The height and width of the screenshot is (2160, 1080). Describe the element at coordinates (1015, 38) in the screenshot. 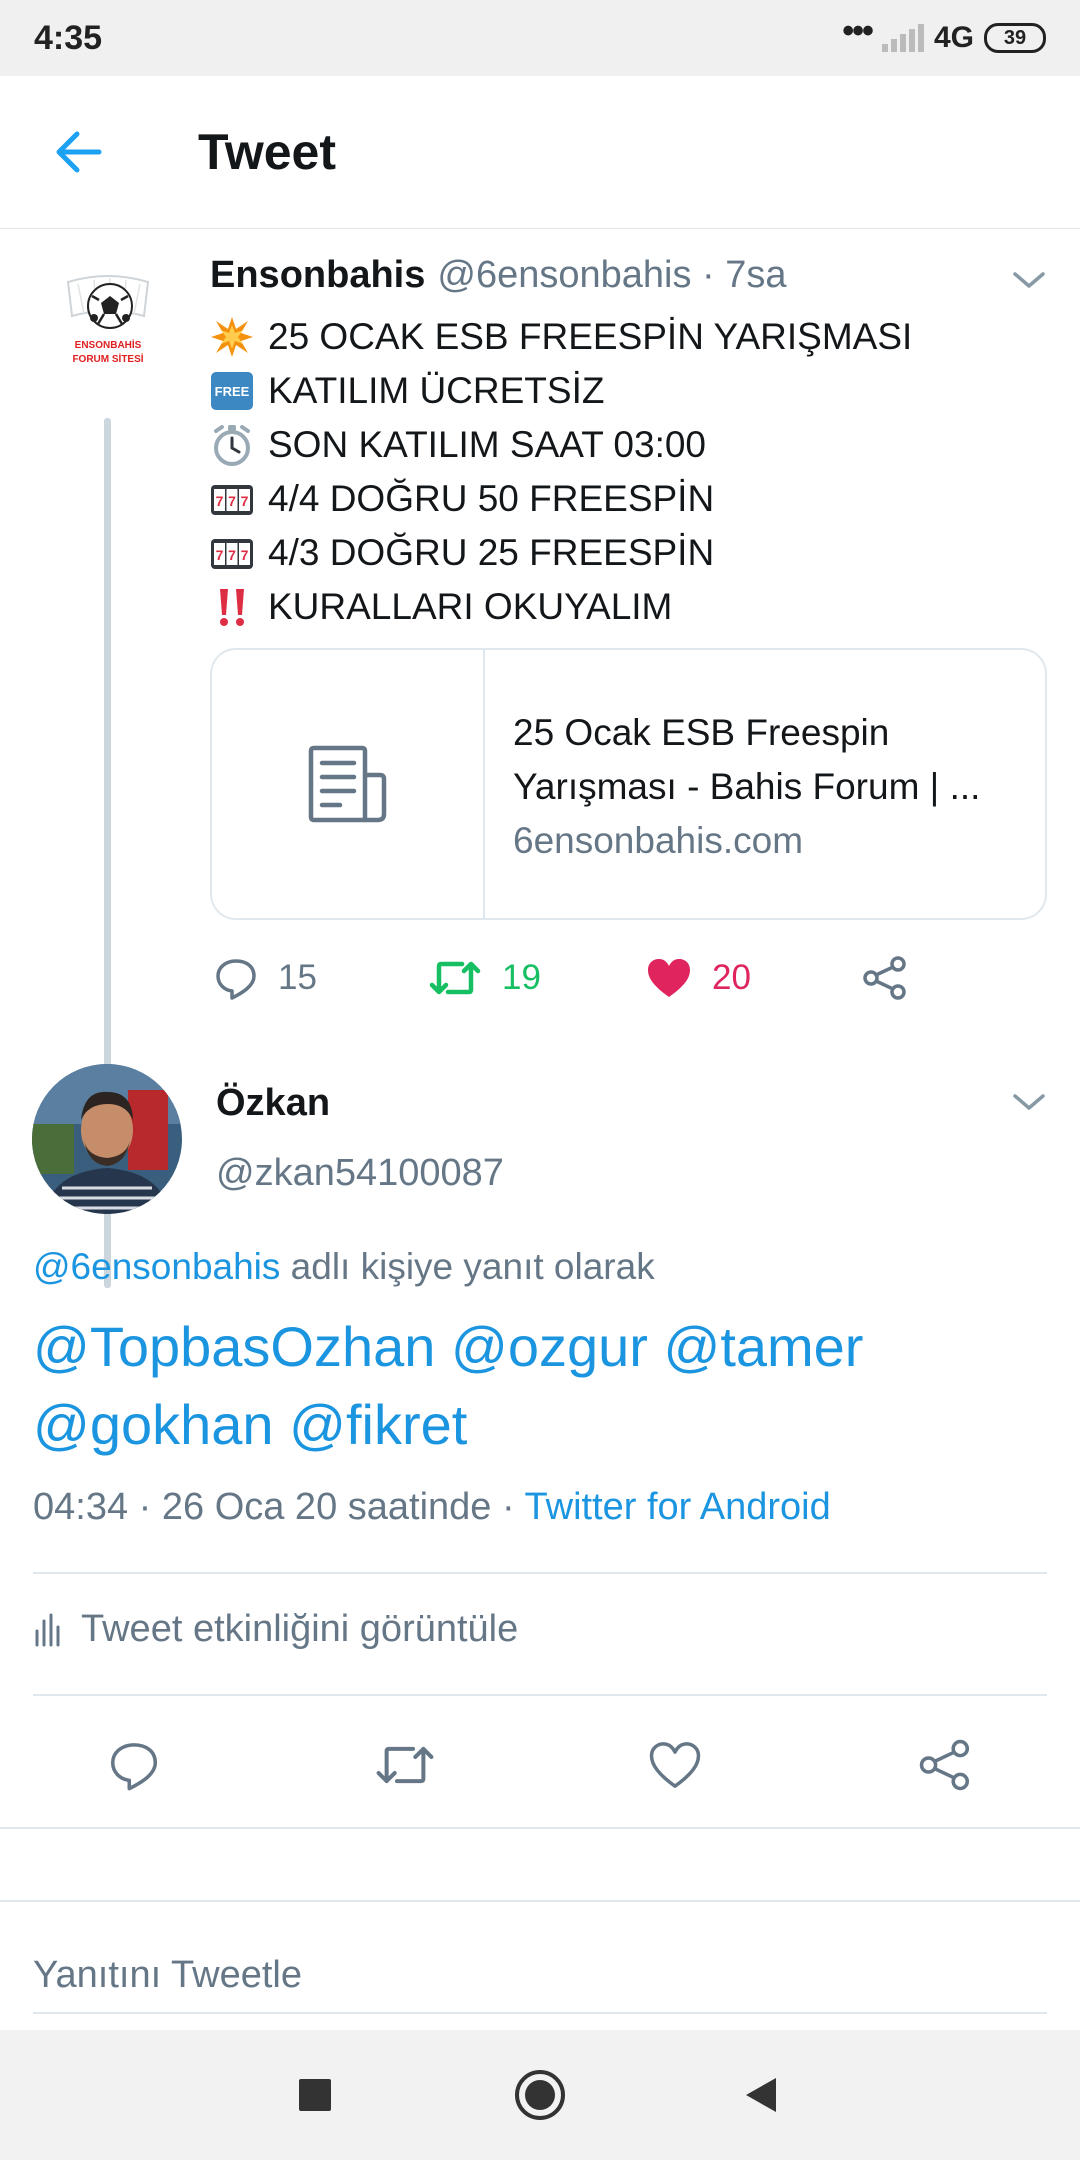

I see `battery-icon: 39` at that location.